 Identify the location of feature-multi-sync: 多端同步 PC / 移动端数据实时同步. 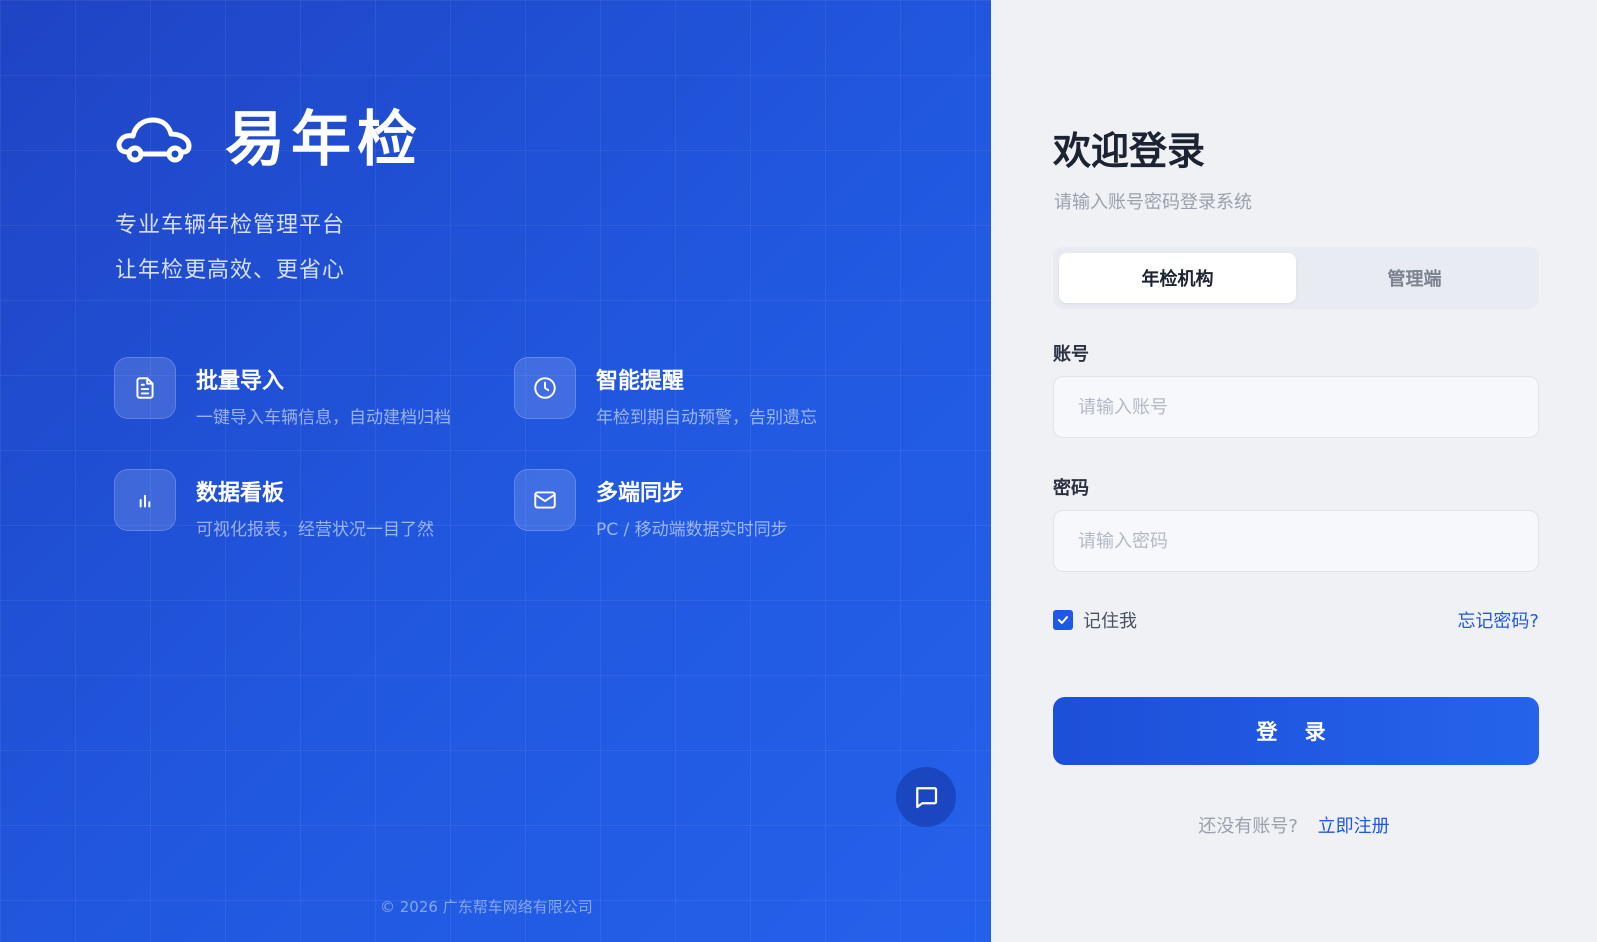
(651, 504).